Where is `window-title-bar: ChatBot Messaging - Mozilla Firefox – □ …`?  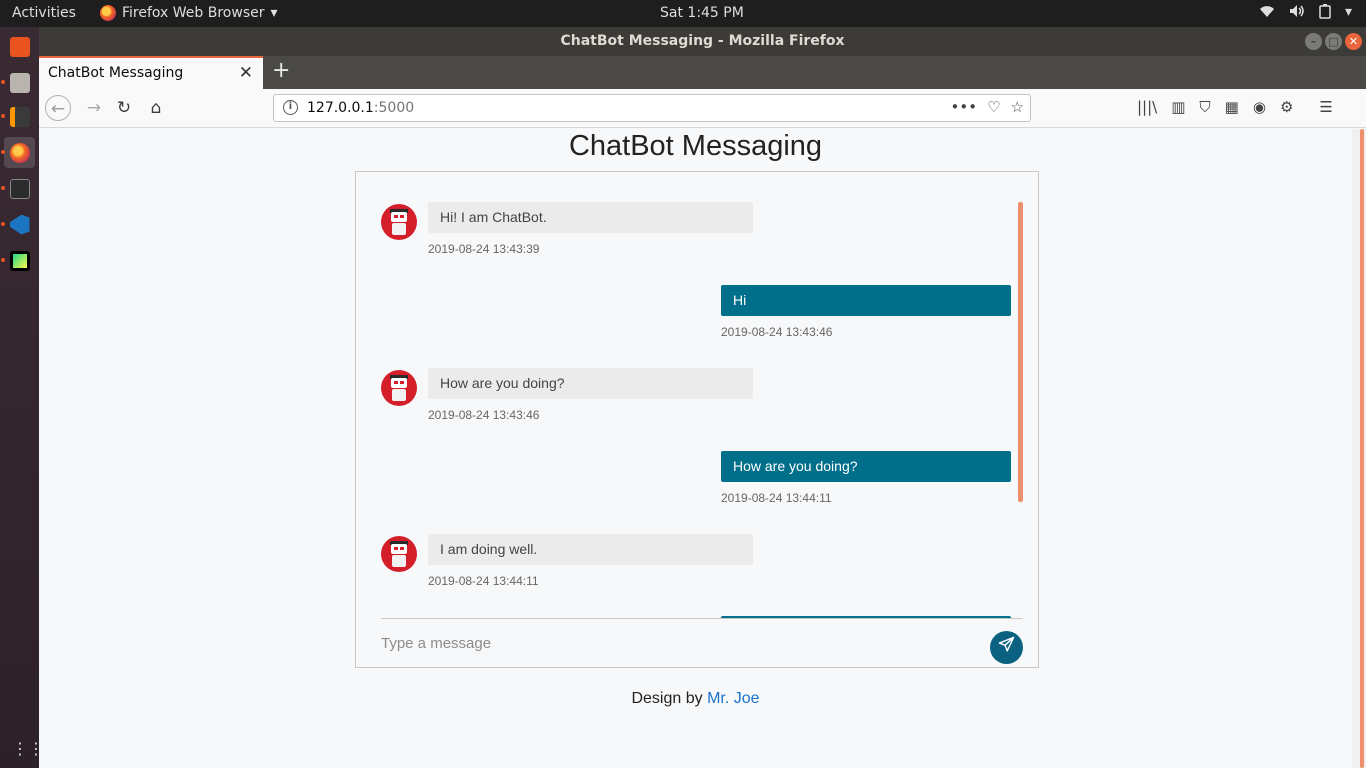 window-title-bar: ChatBot Messaging - Mozilla Firefox – □ … is located at coordinates (702, 41).